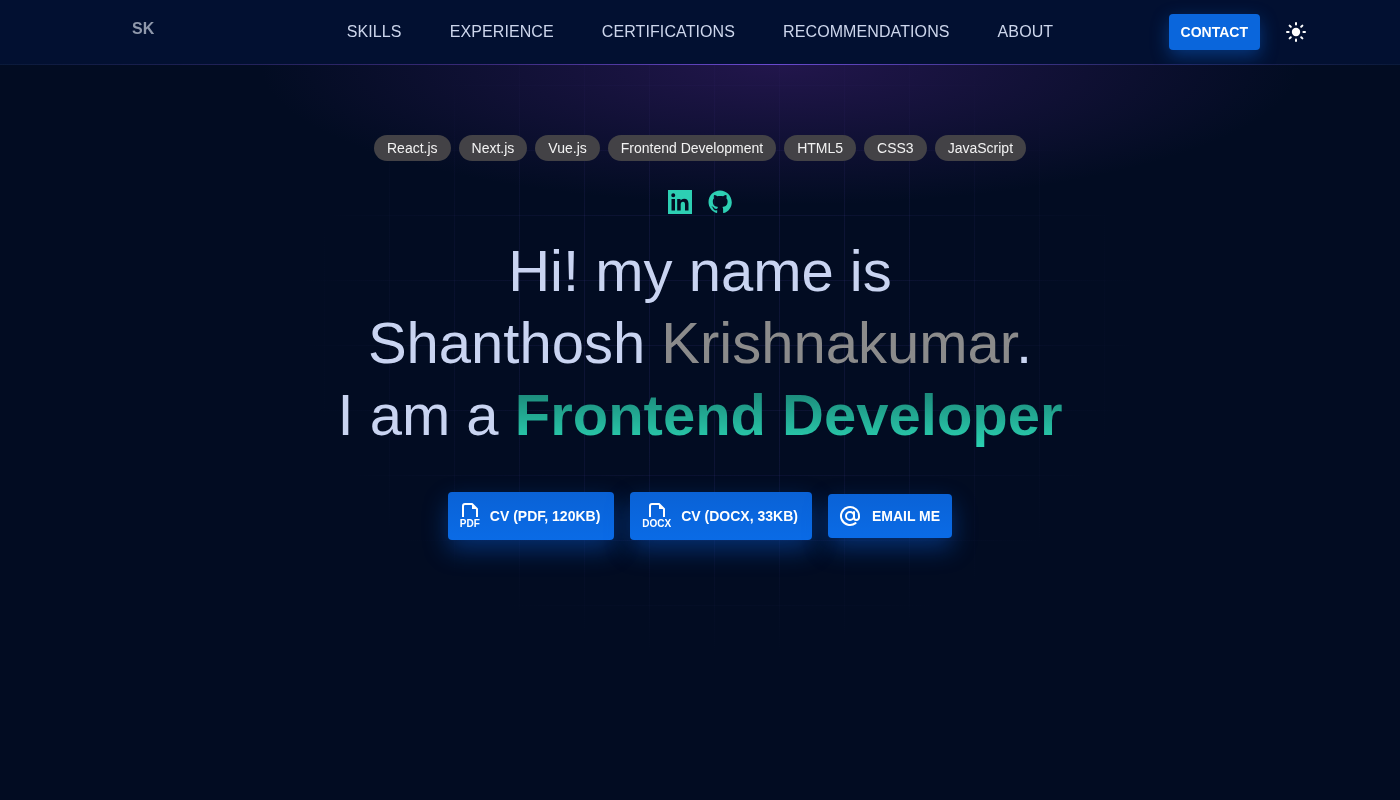 The image size is (1400, 800). What do you see at coordinates (657, 524) in the screenshot?
I see `file-type-label: DOCX` at bounding box center [657, 524].